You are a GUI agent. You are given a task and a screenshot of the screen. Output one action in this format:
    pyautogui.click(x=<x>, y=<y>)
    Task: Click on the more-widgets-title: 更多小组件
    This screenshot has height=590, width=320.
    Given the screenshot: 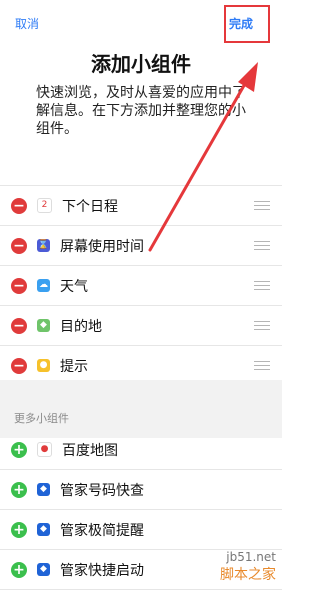 What is the action you would take?
    pyautogui.click(x=41, y=418)
    